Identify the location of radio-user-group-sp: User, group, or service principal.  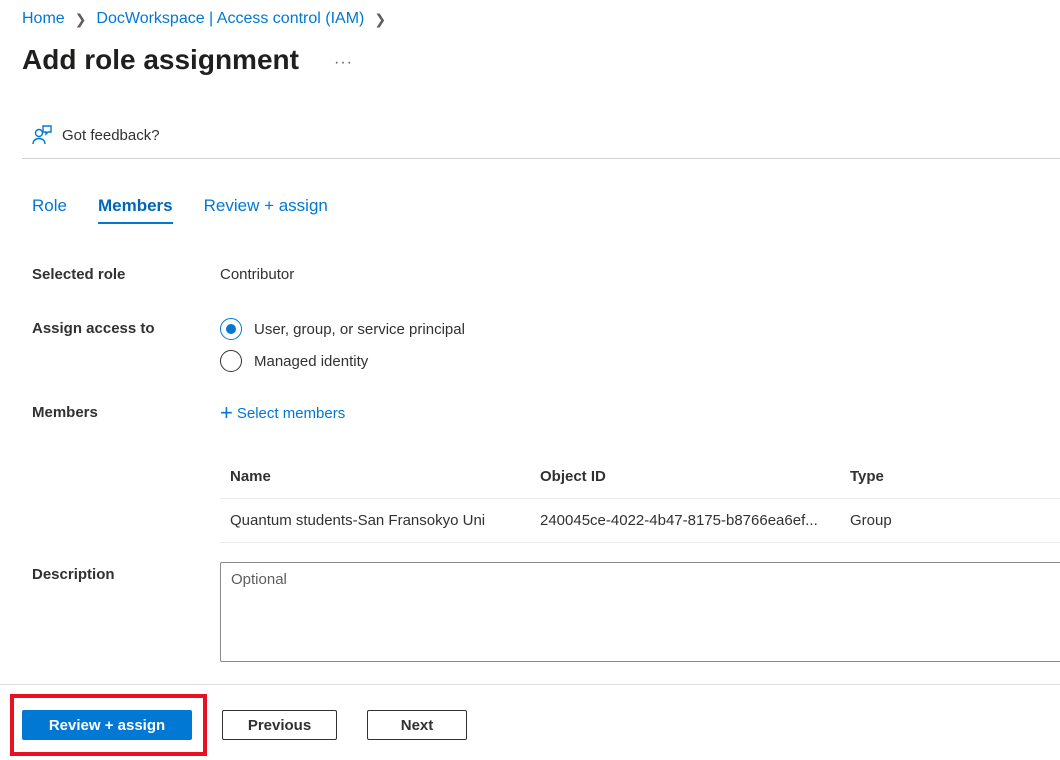
(342, 329).